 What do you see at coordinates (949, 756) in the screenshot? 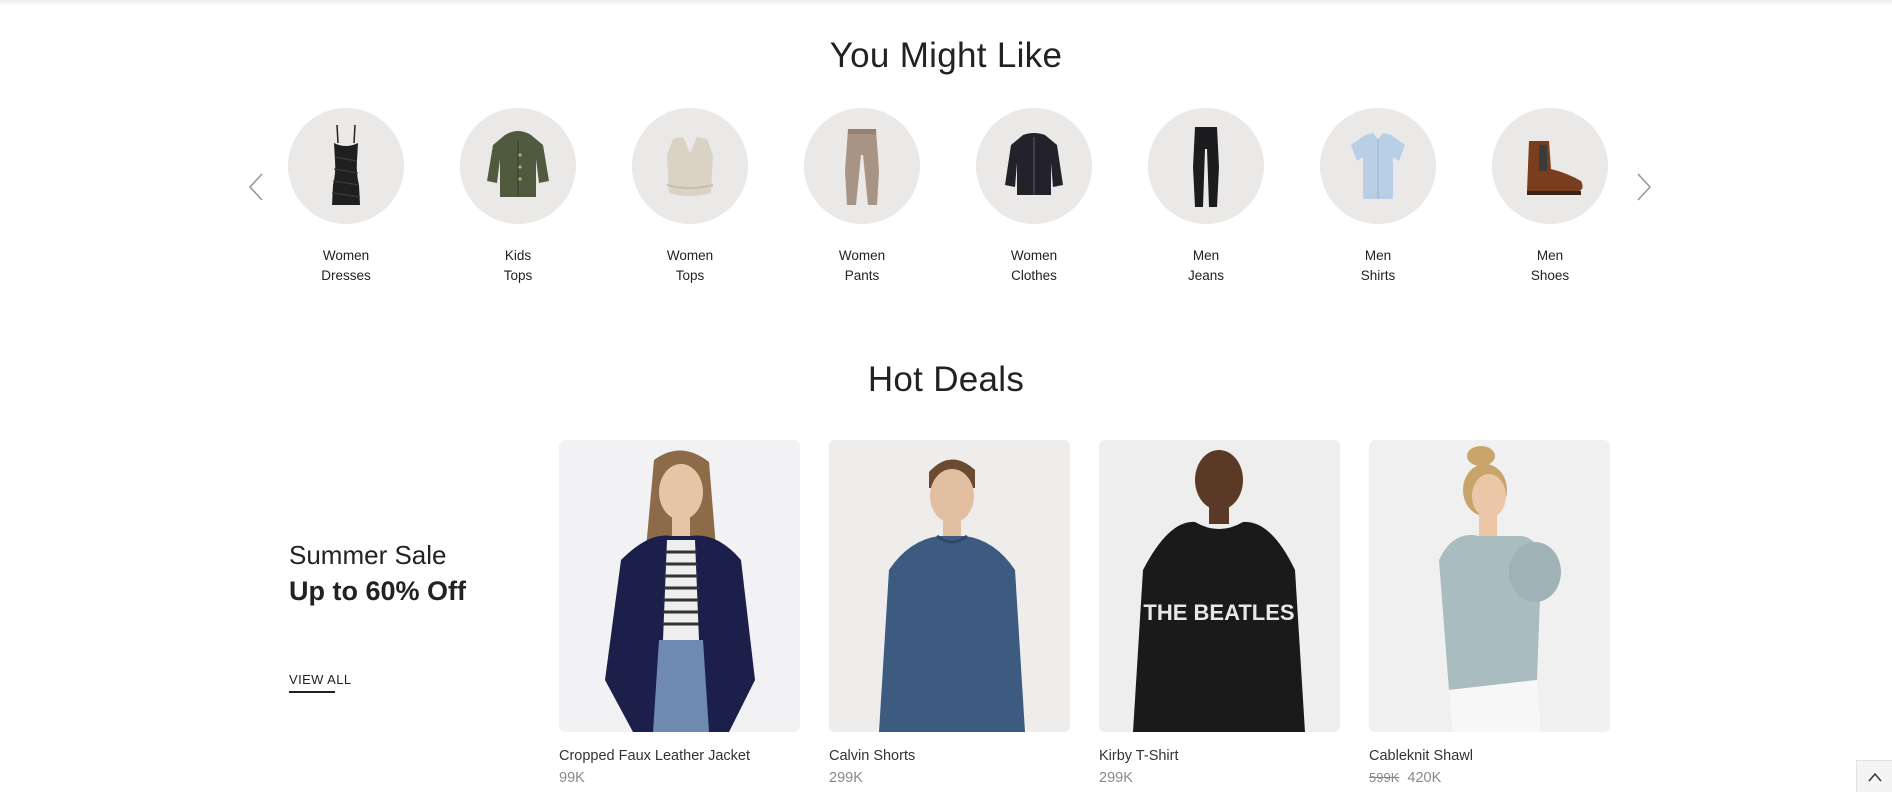
I see `product-name: Calvin Shorts` at bounding box center [949, 756].